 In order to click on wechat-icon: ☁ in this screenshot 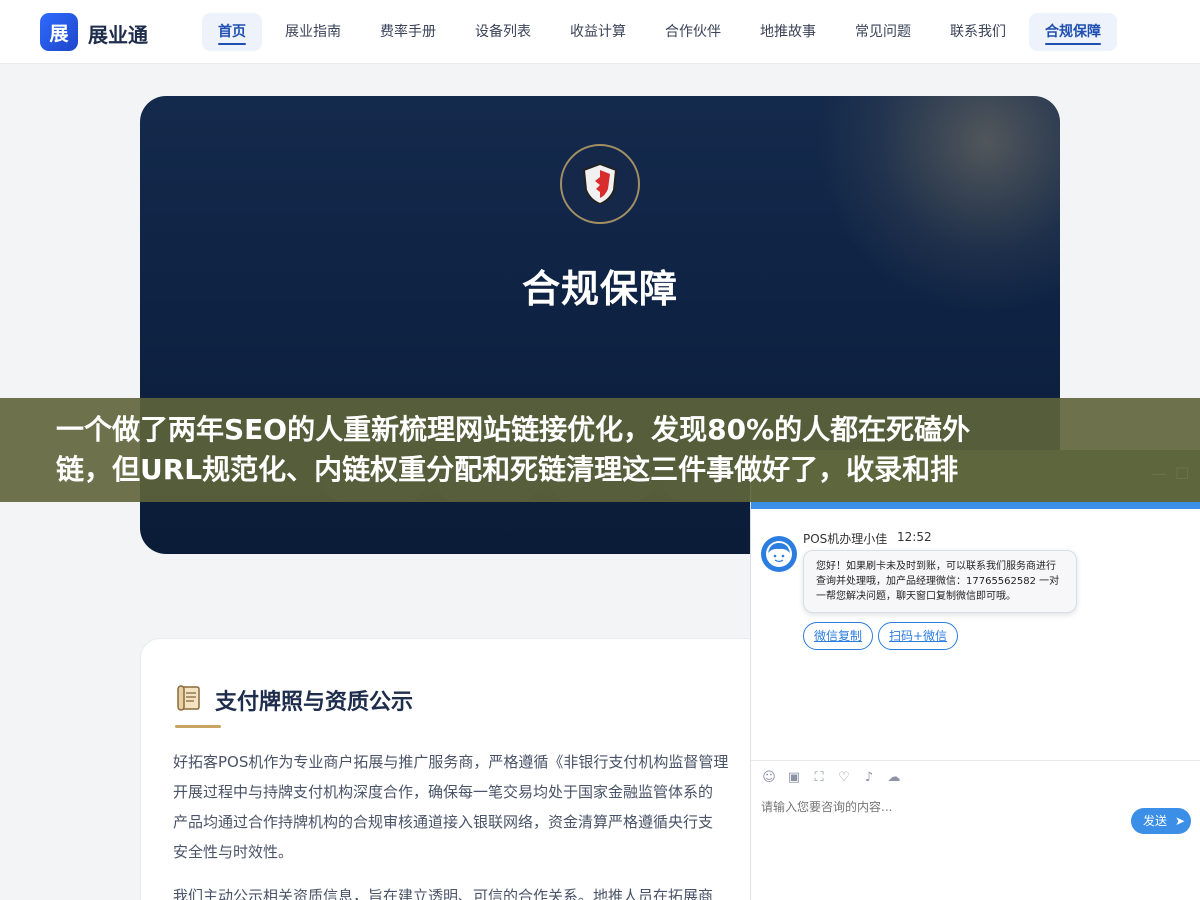, I will do `click(894, 778)`.